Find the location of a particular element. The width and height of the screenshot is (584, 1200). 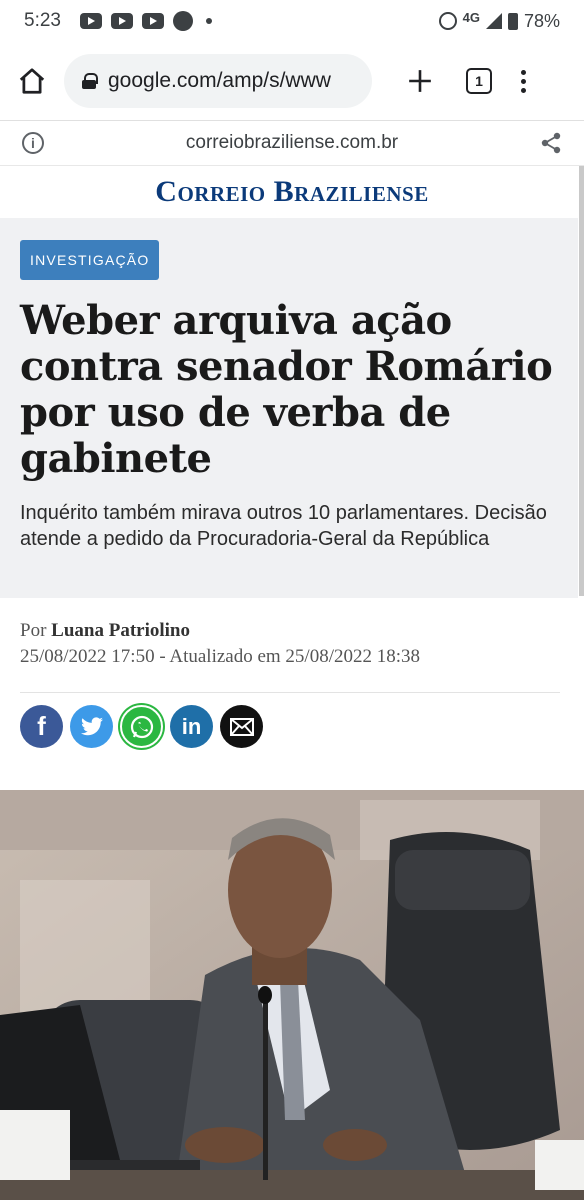

site-header: Correio Braziliense is located at coordinates (292, 192).